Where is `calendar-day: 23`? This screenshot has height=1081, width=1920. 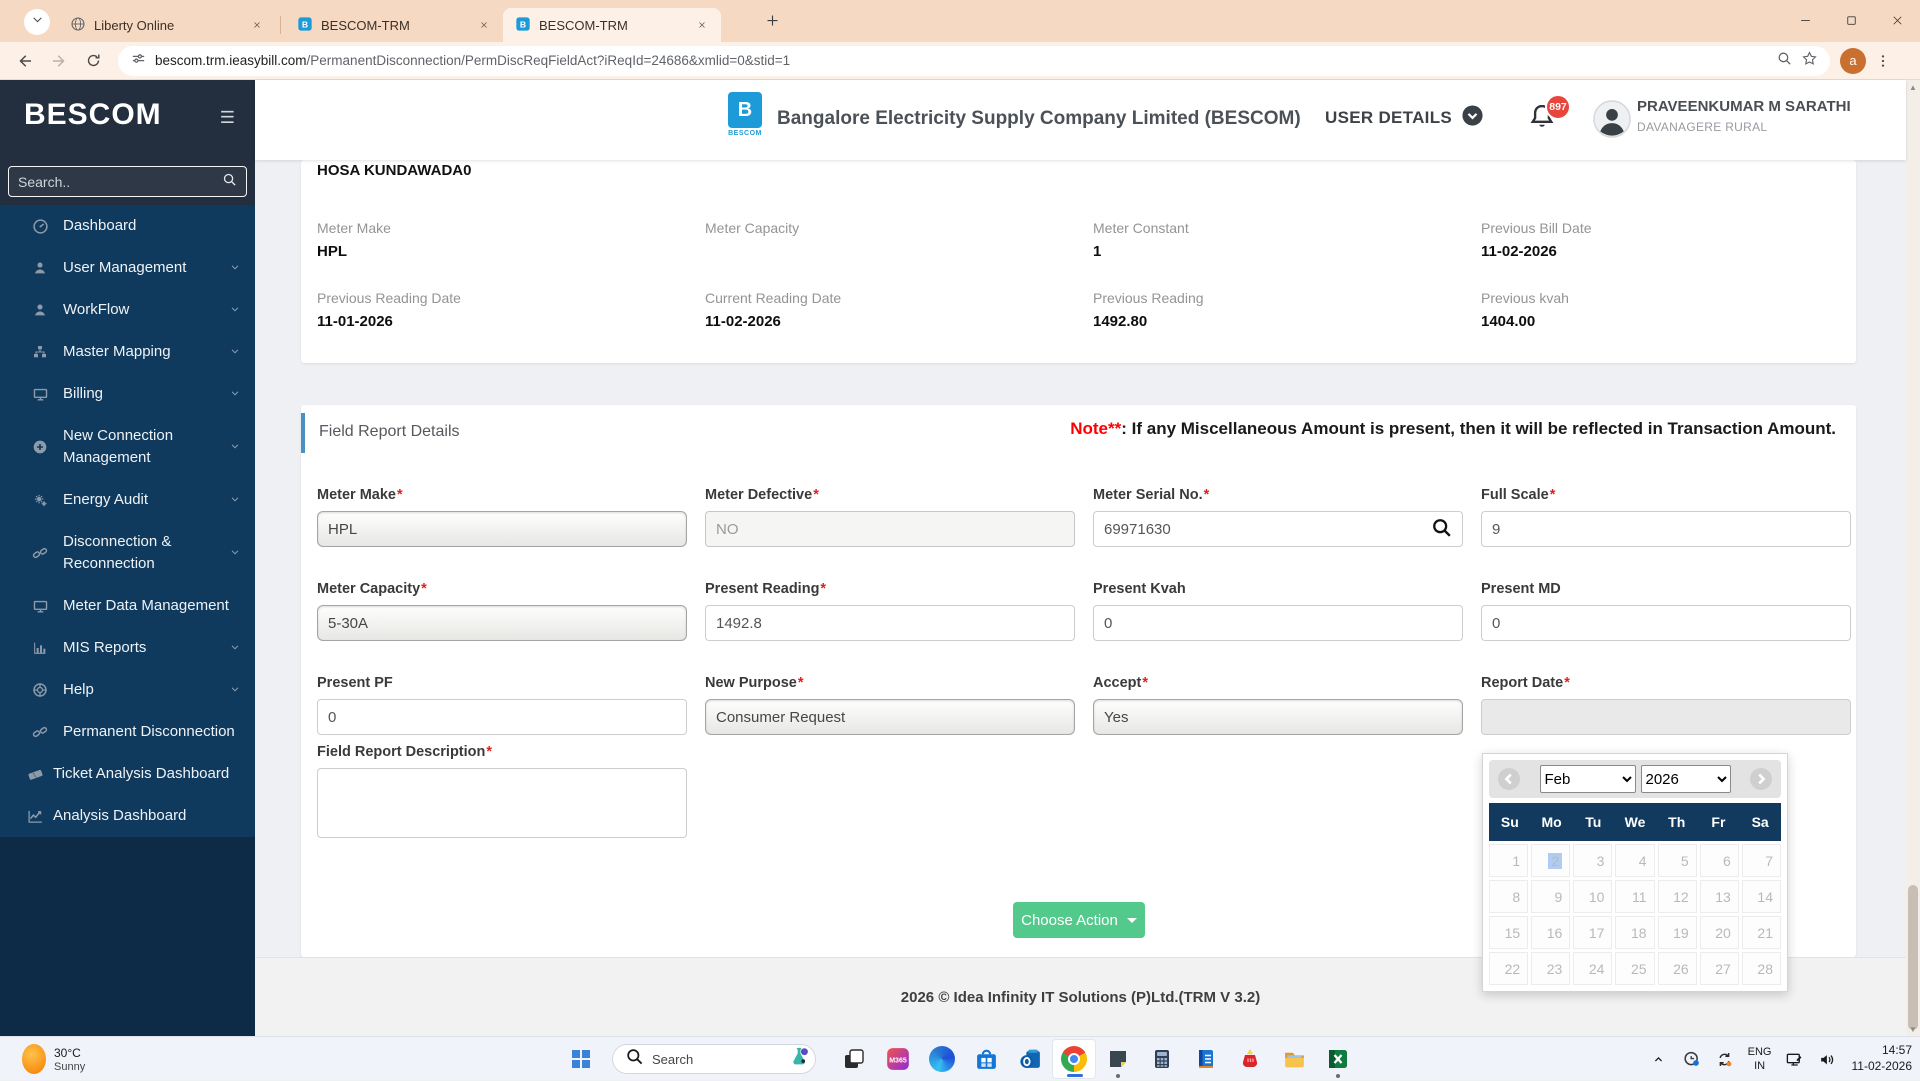 calendar-day: 23 is located at coordinates (1551, 968).